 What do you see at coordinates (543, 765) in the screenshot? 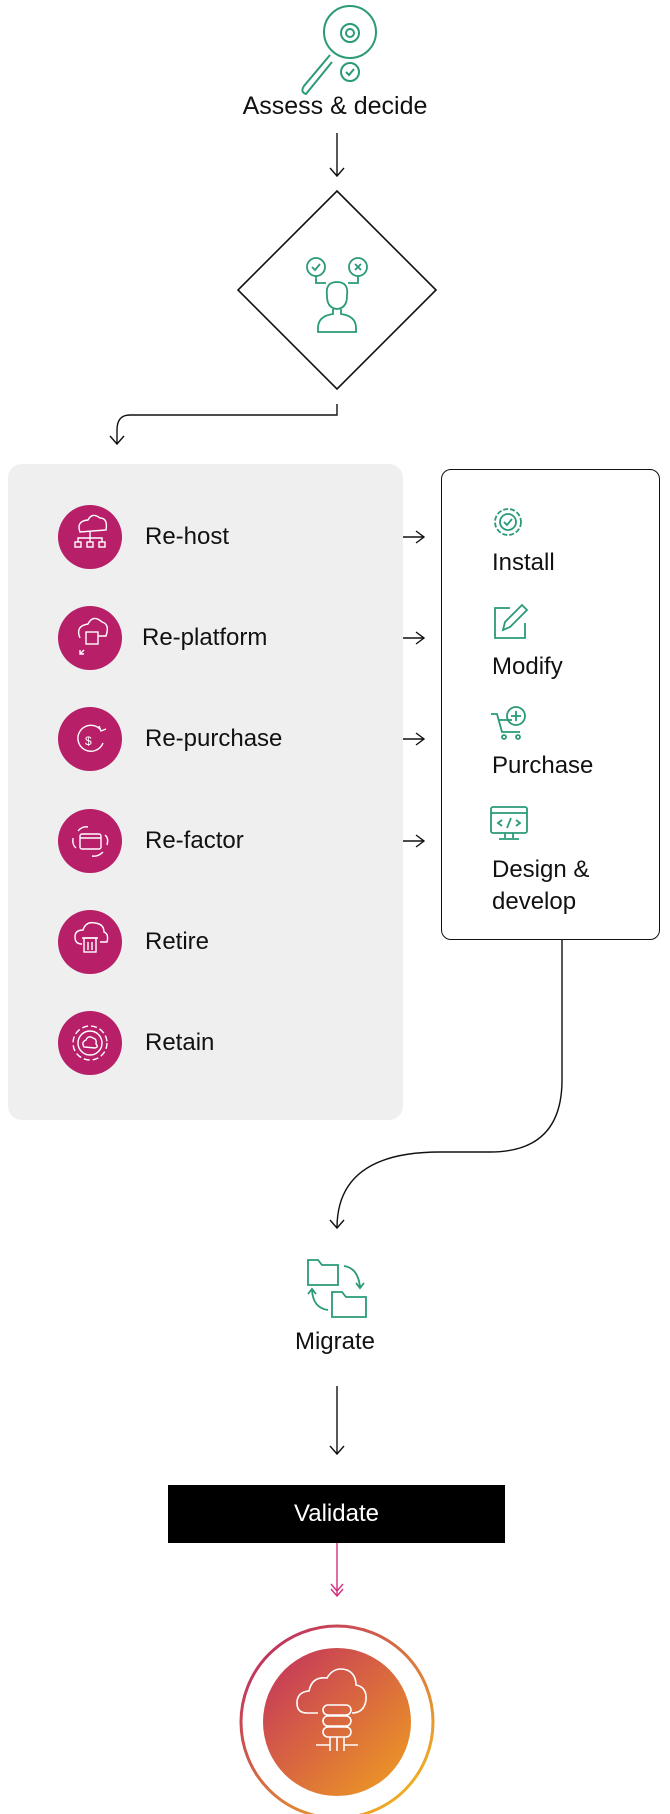
I see `action-purchase-label: Purchase` at bounding box center [543, 765].